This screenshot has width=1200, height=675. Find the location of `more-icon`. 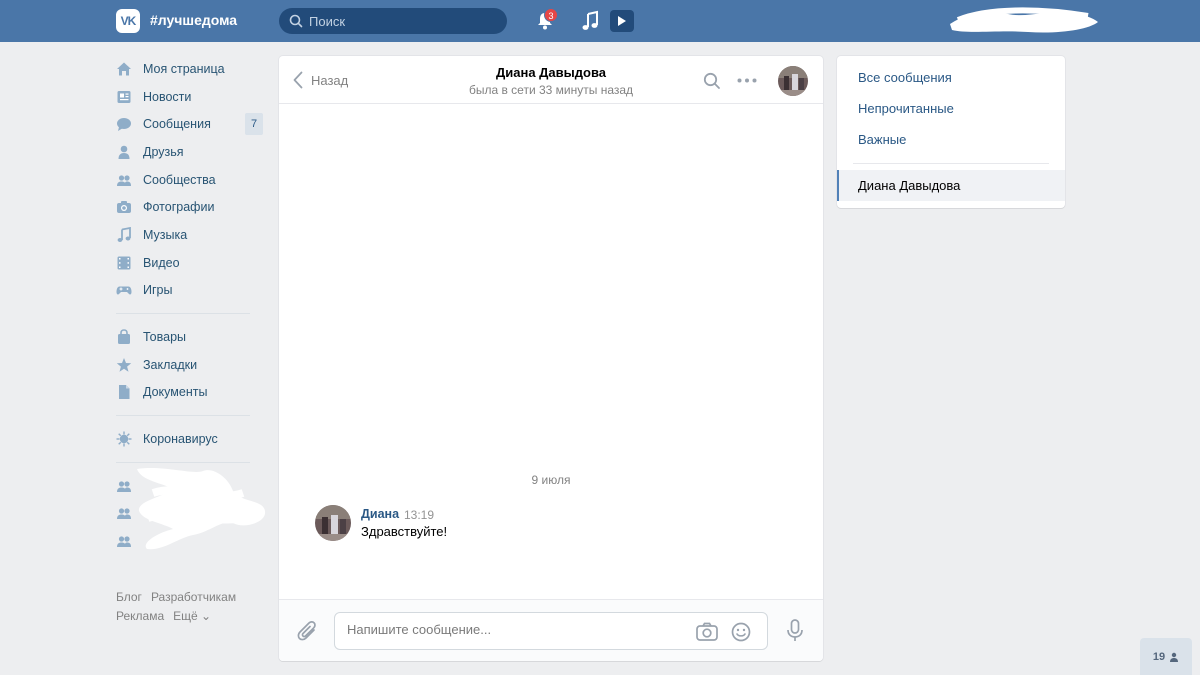

more-icon is located at coordinates (747, 80).